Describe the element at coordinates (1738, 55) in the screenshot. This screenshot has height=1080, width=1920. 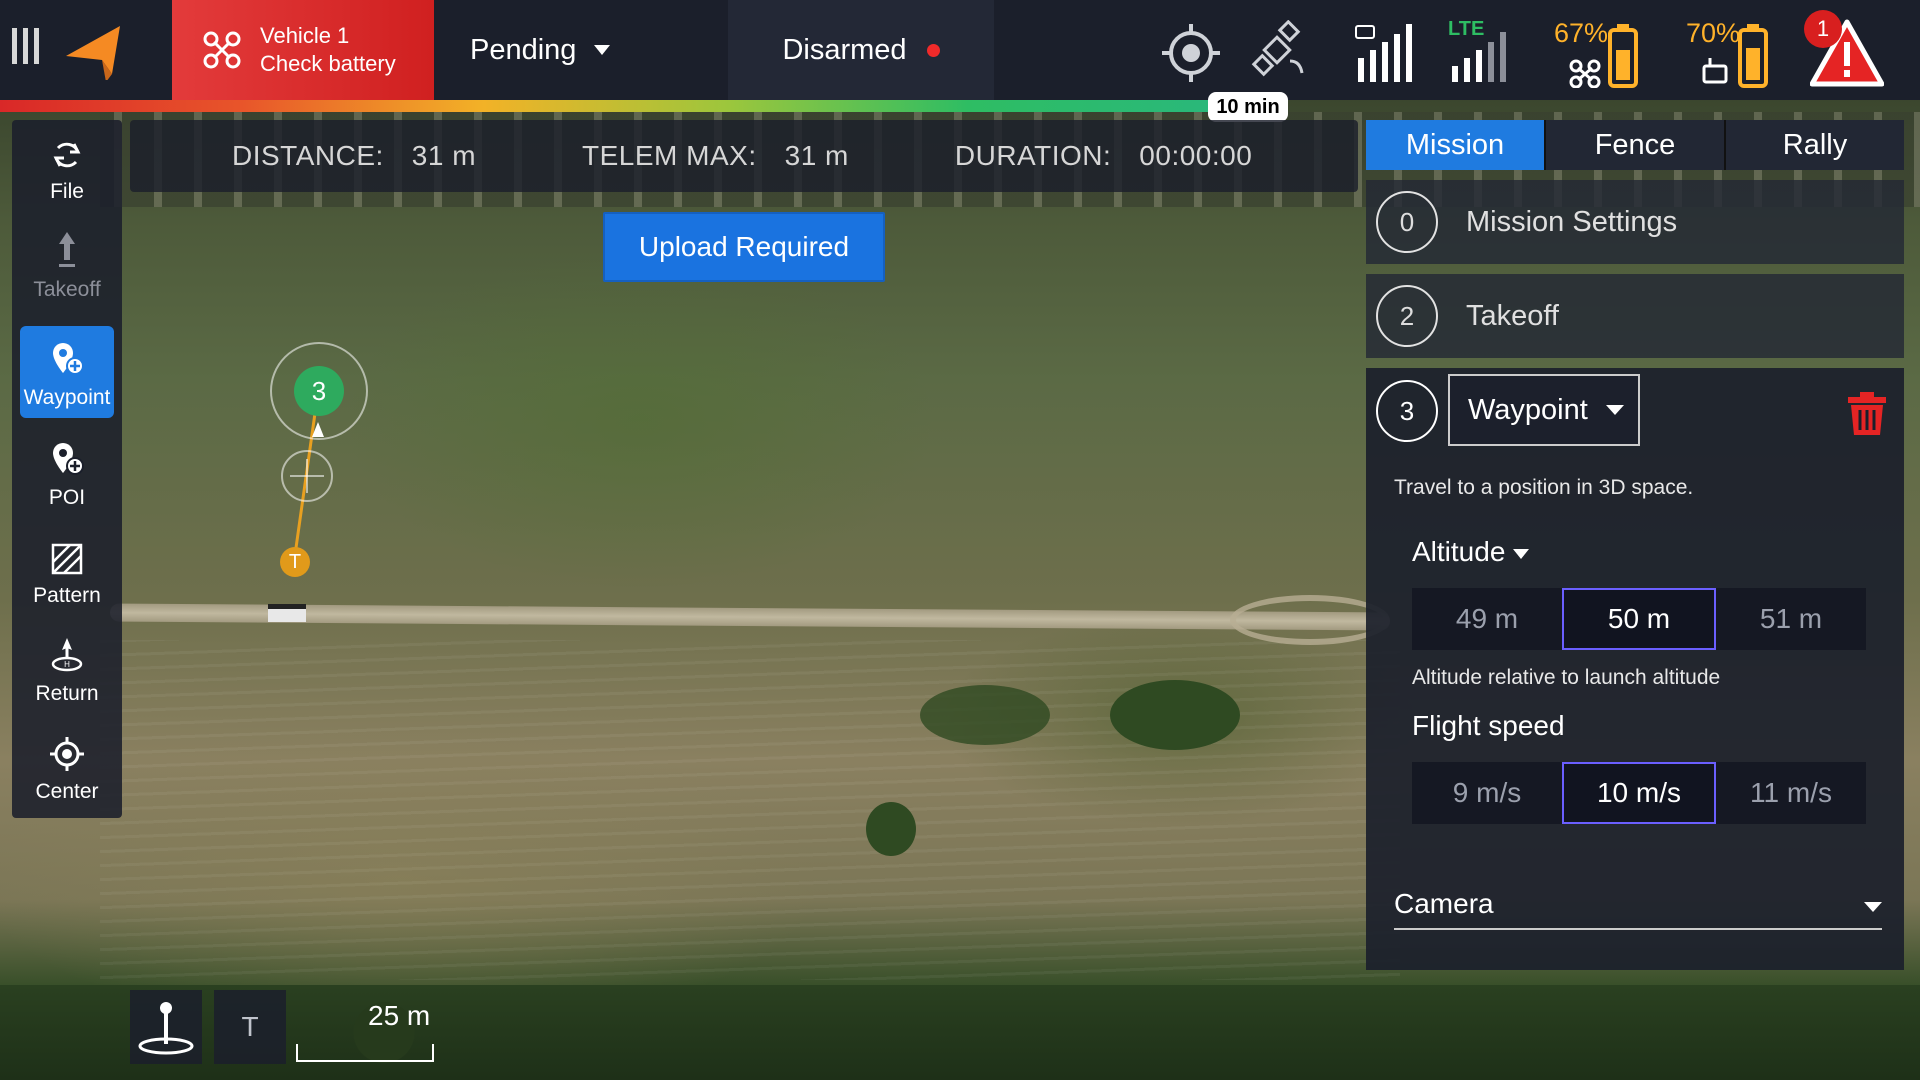
I see `rc-battery-icon` at that location.